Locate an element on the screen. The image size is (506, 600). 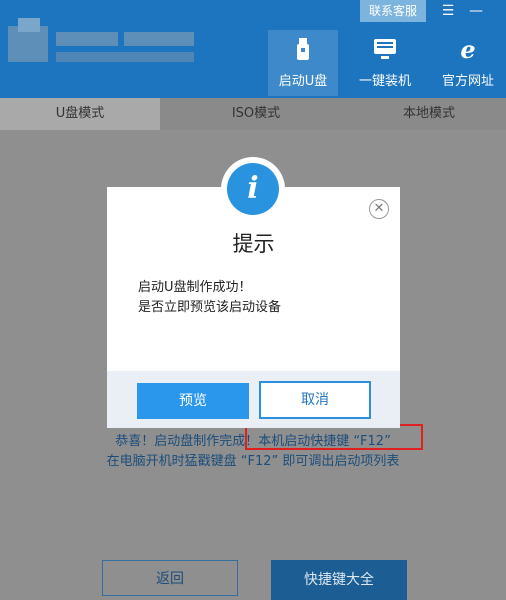
nav-label: 官方网址 is located at coordinates (467, 81).